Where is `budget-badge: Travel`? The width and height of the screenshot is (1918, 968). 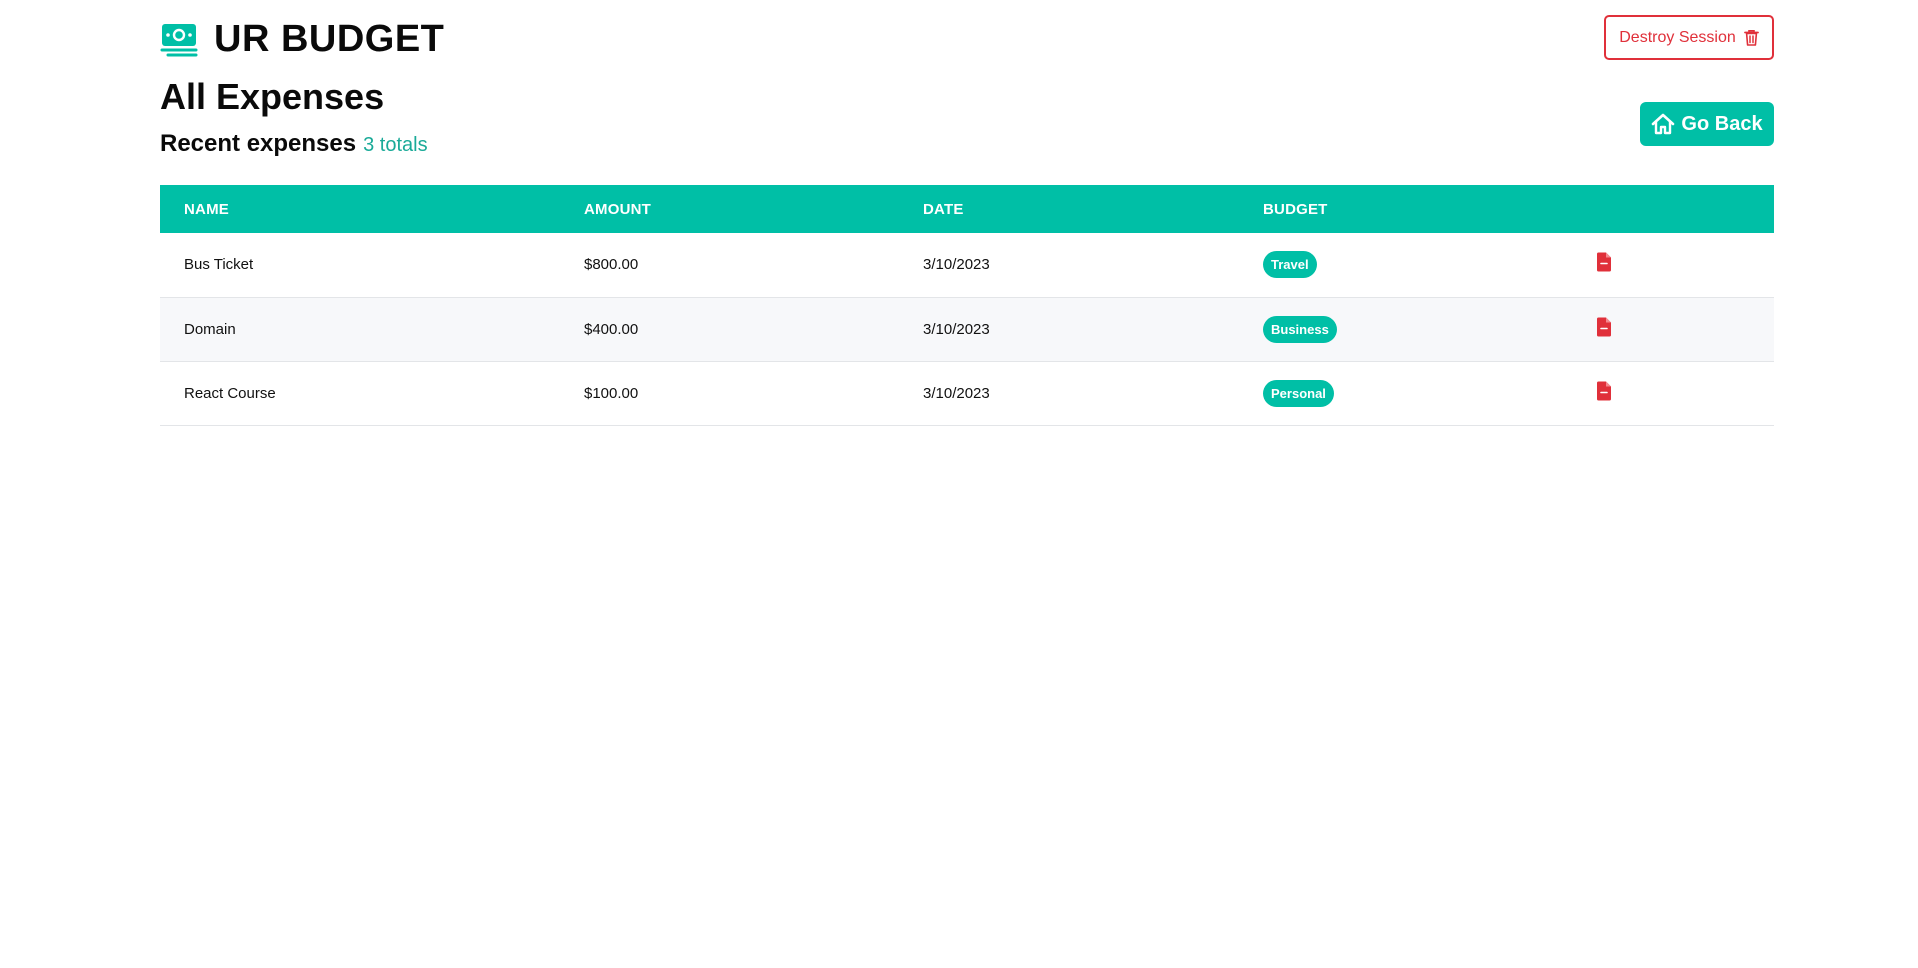
budget-badge: Travel is located at coordinates (1290, 265).